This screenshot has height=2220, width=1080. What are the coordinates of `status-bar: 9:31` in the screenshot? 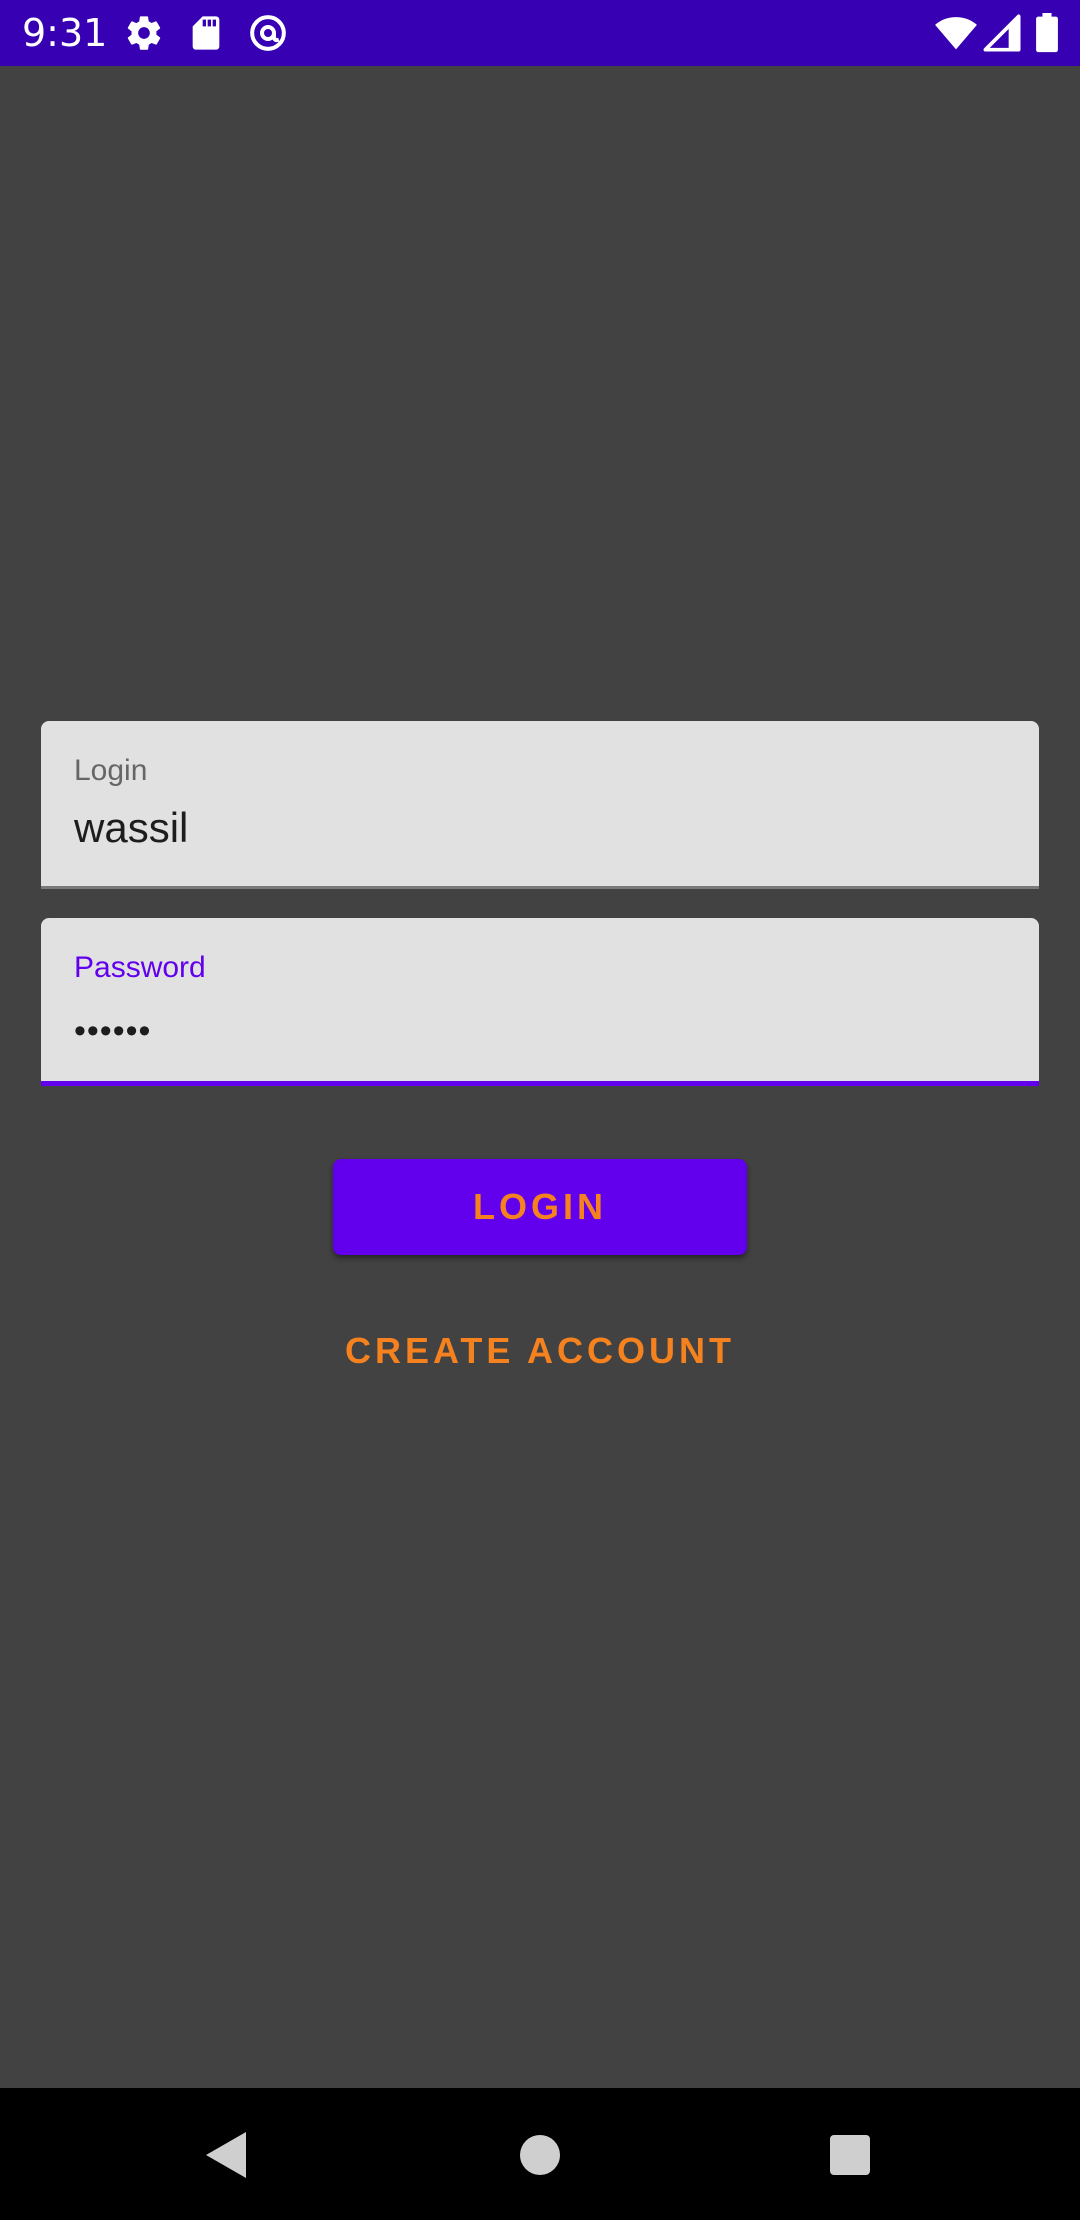 It's located at (540, 33).